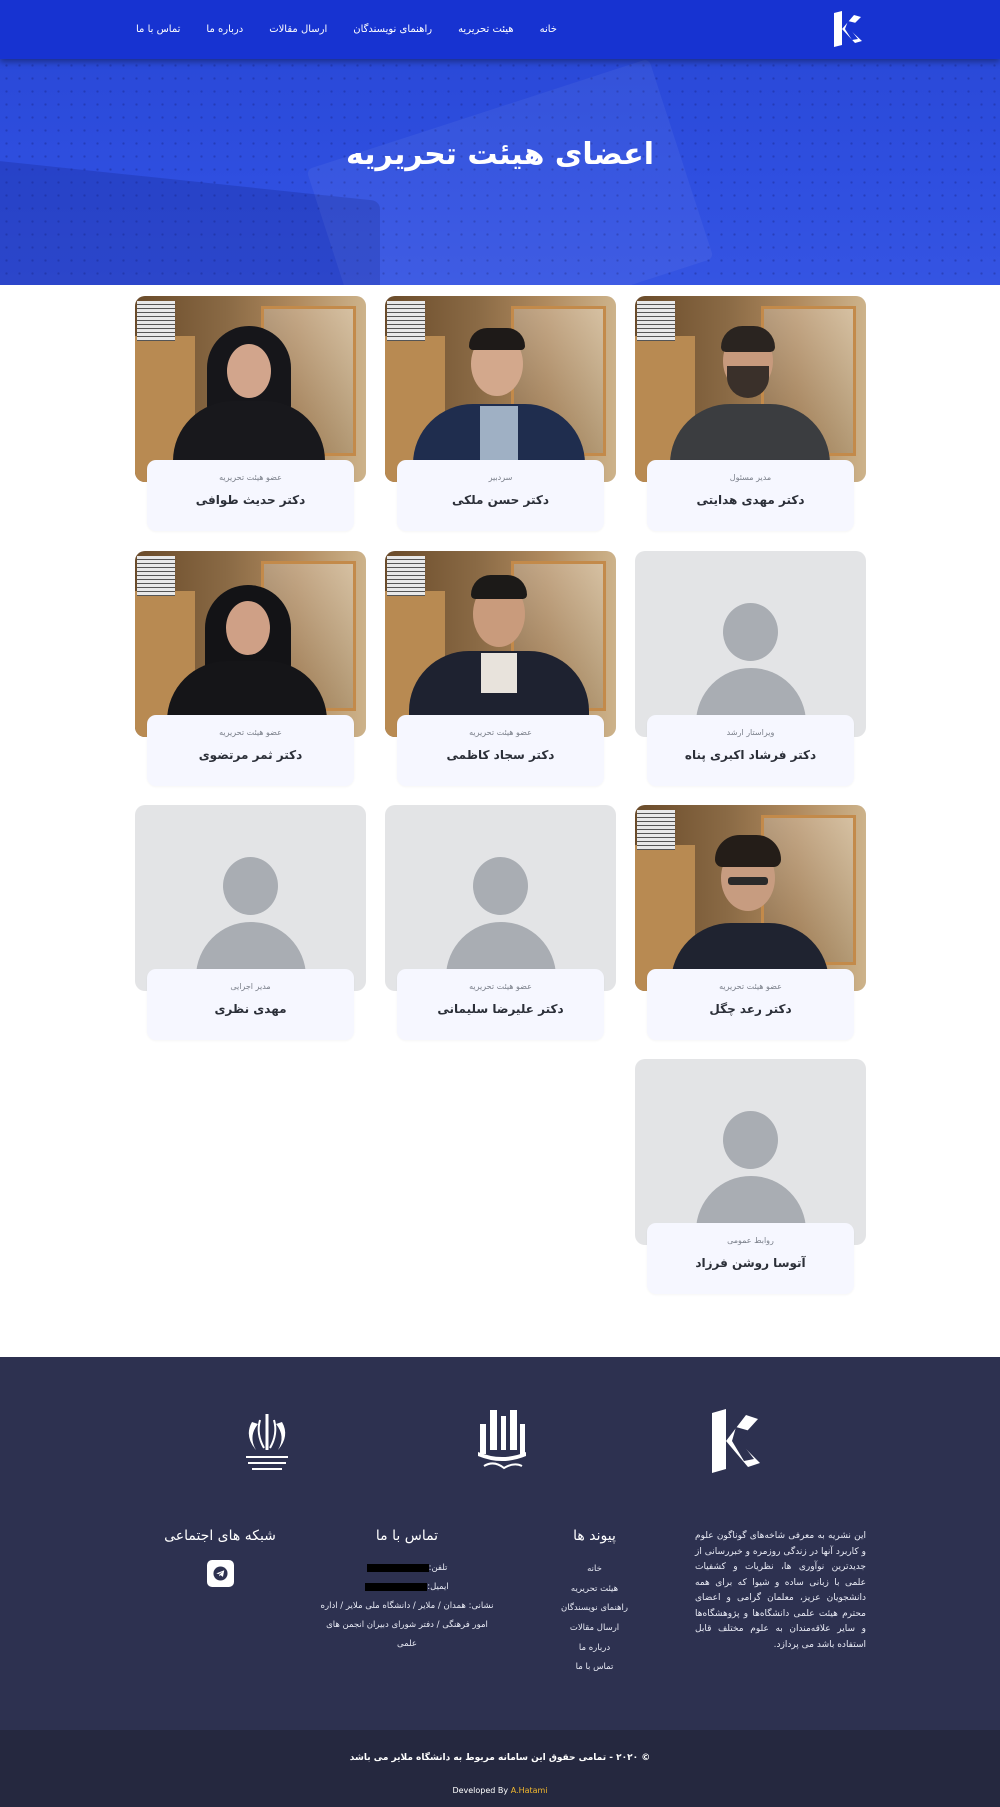 This screenshot has width=1000, height=1807. I want to click on member-role: ویراستار ارشد, so click(750, 732).